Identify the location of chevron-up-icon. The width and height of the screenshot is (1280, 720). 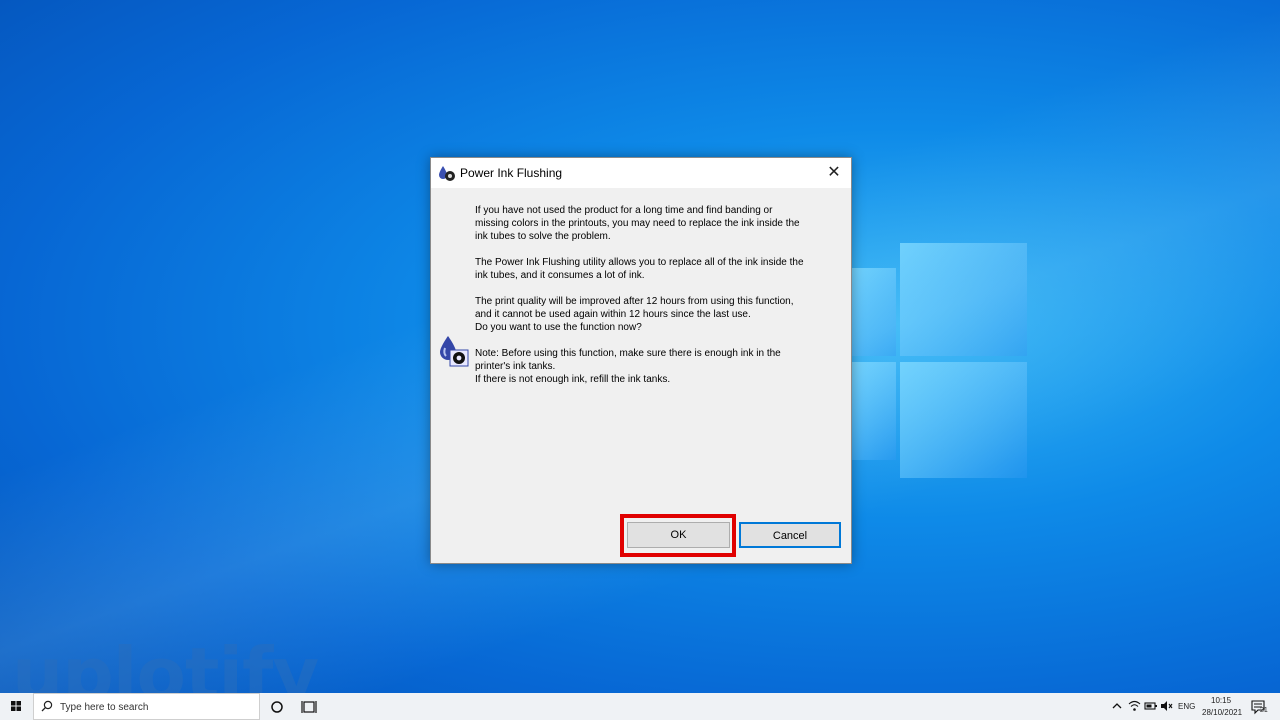
(1117, 706).